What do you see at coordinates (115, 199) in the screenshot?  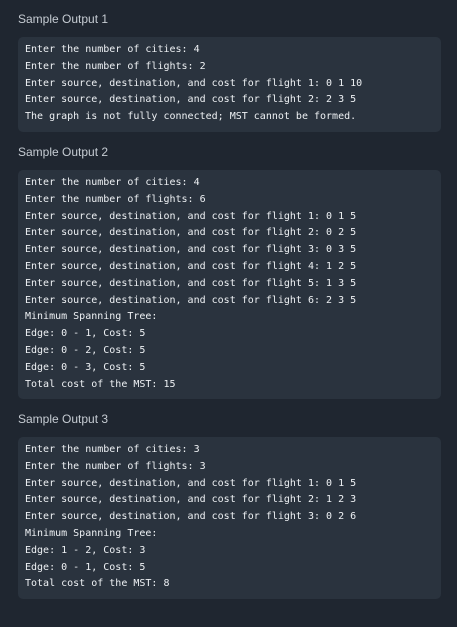 I see `output-line: Enter the number of flights: 6` at bounding box center [115, 199].